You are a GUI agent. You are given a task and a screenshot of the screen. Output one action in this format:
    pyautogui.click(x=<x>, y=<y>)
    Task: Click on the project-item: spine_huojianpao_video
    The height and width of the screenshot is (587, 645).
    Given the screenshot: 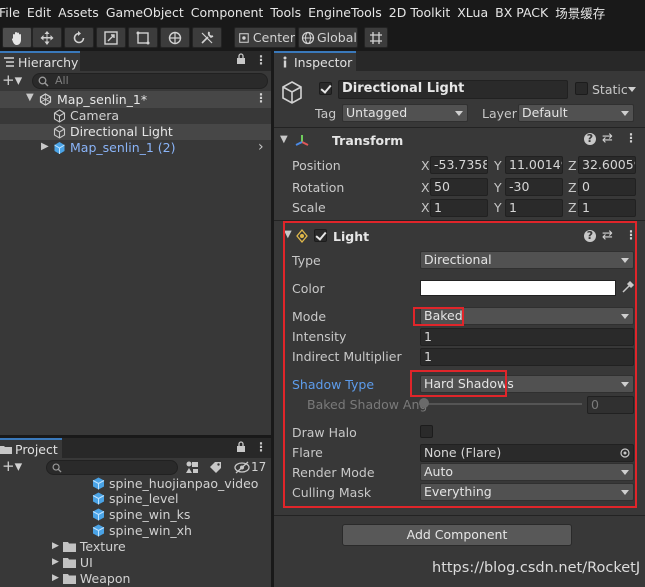 What is the action you would take?
    pyautogui.click(x=175, y=483)
    